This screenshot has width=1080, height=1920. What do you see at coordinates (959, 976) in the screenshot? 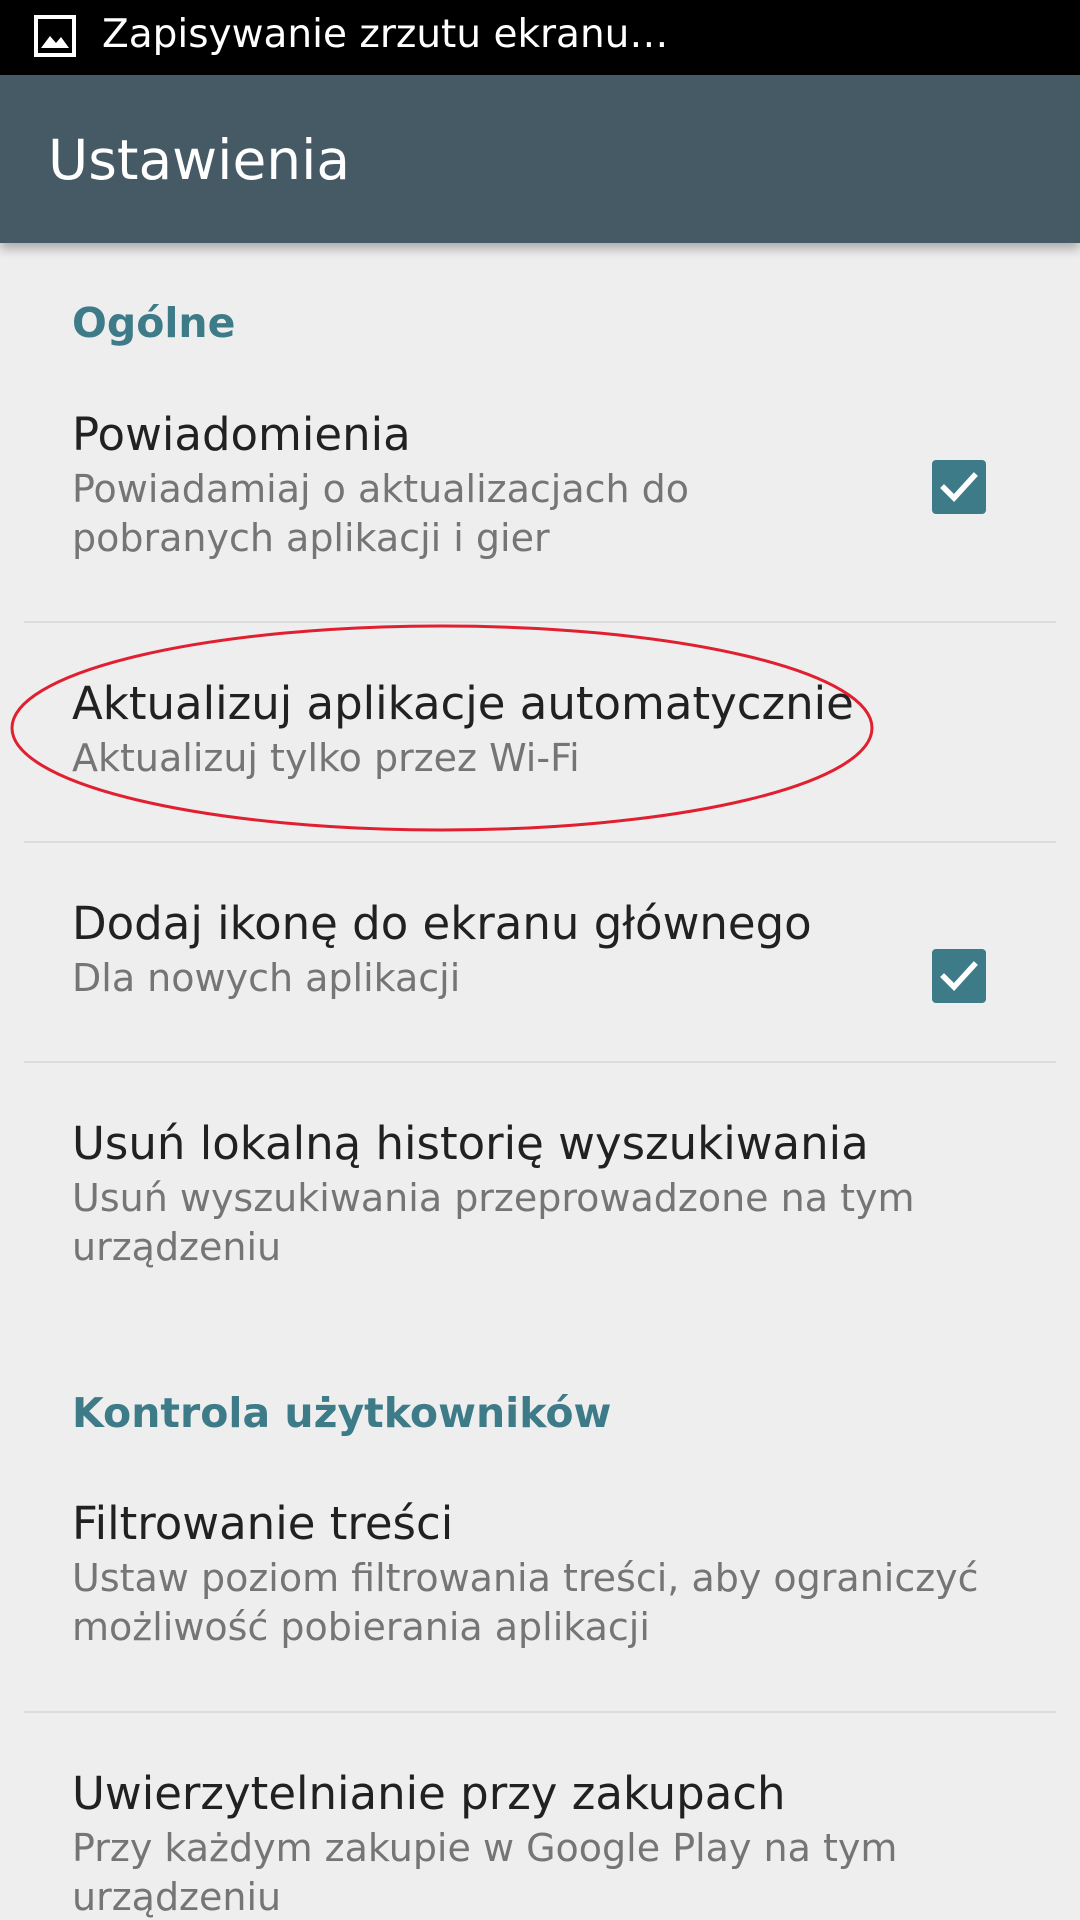
I see `home-icon-checkbox` at bounding box center [959, 976].